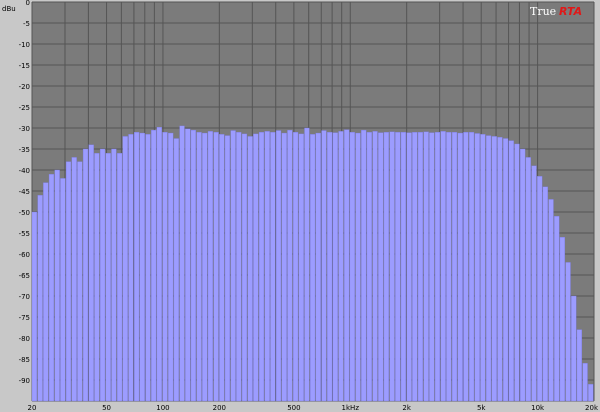  I want to click on x-tick-label: 50, so click(106, 408).